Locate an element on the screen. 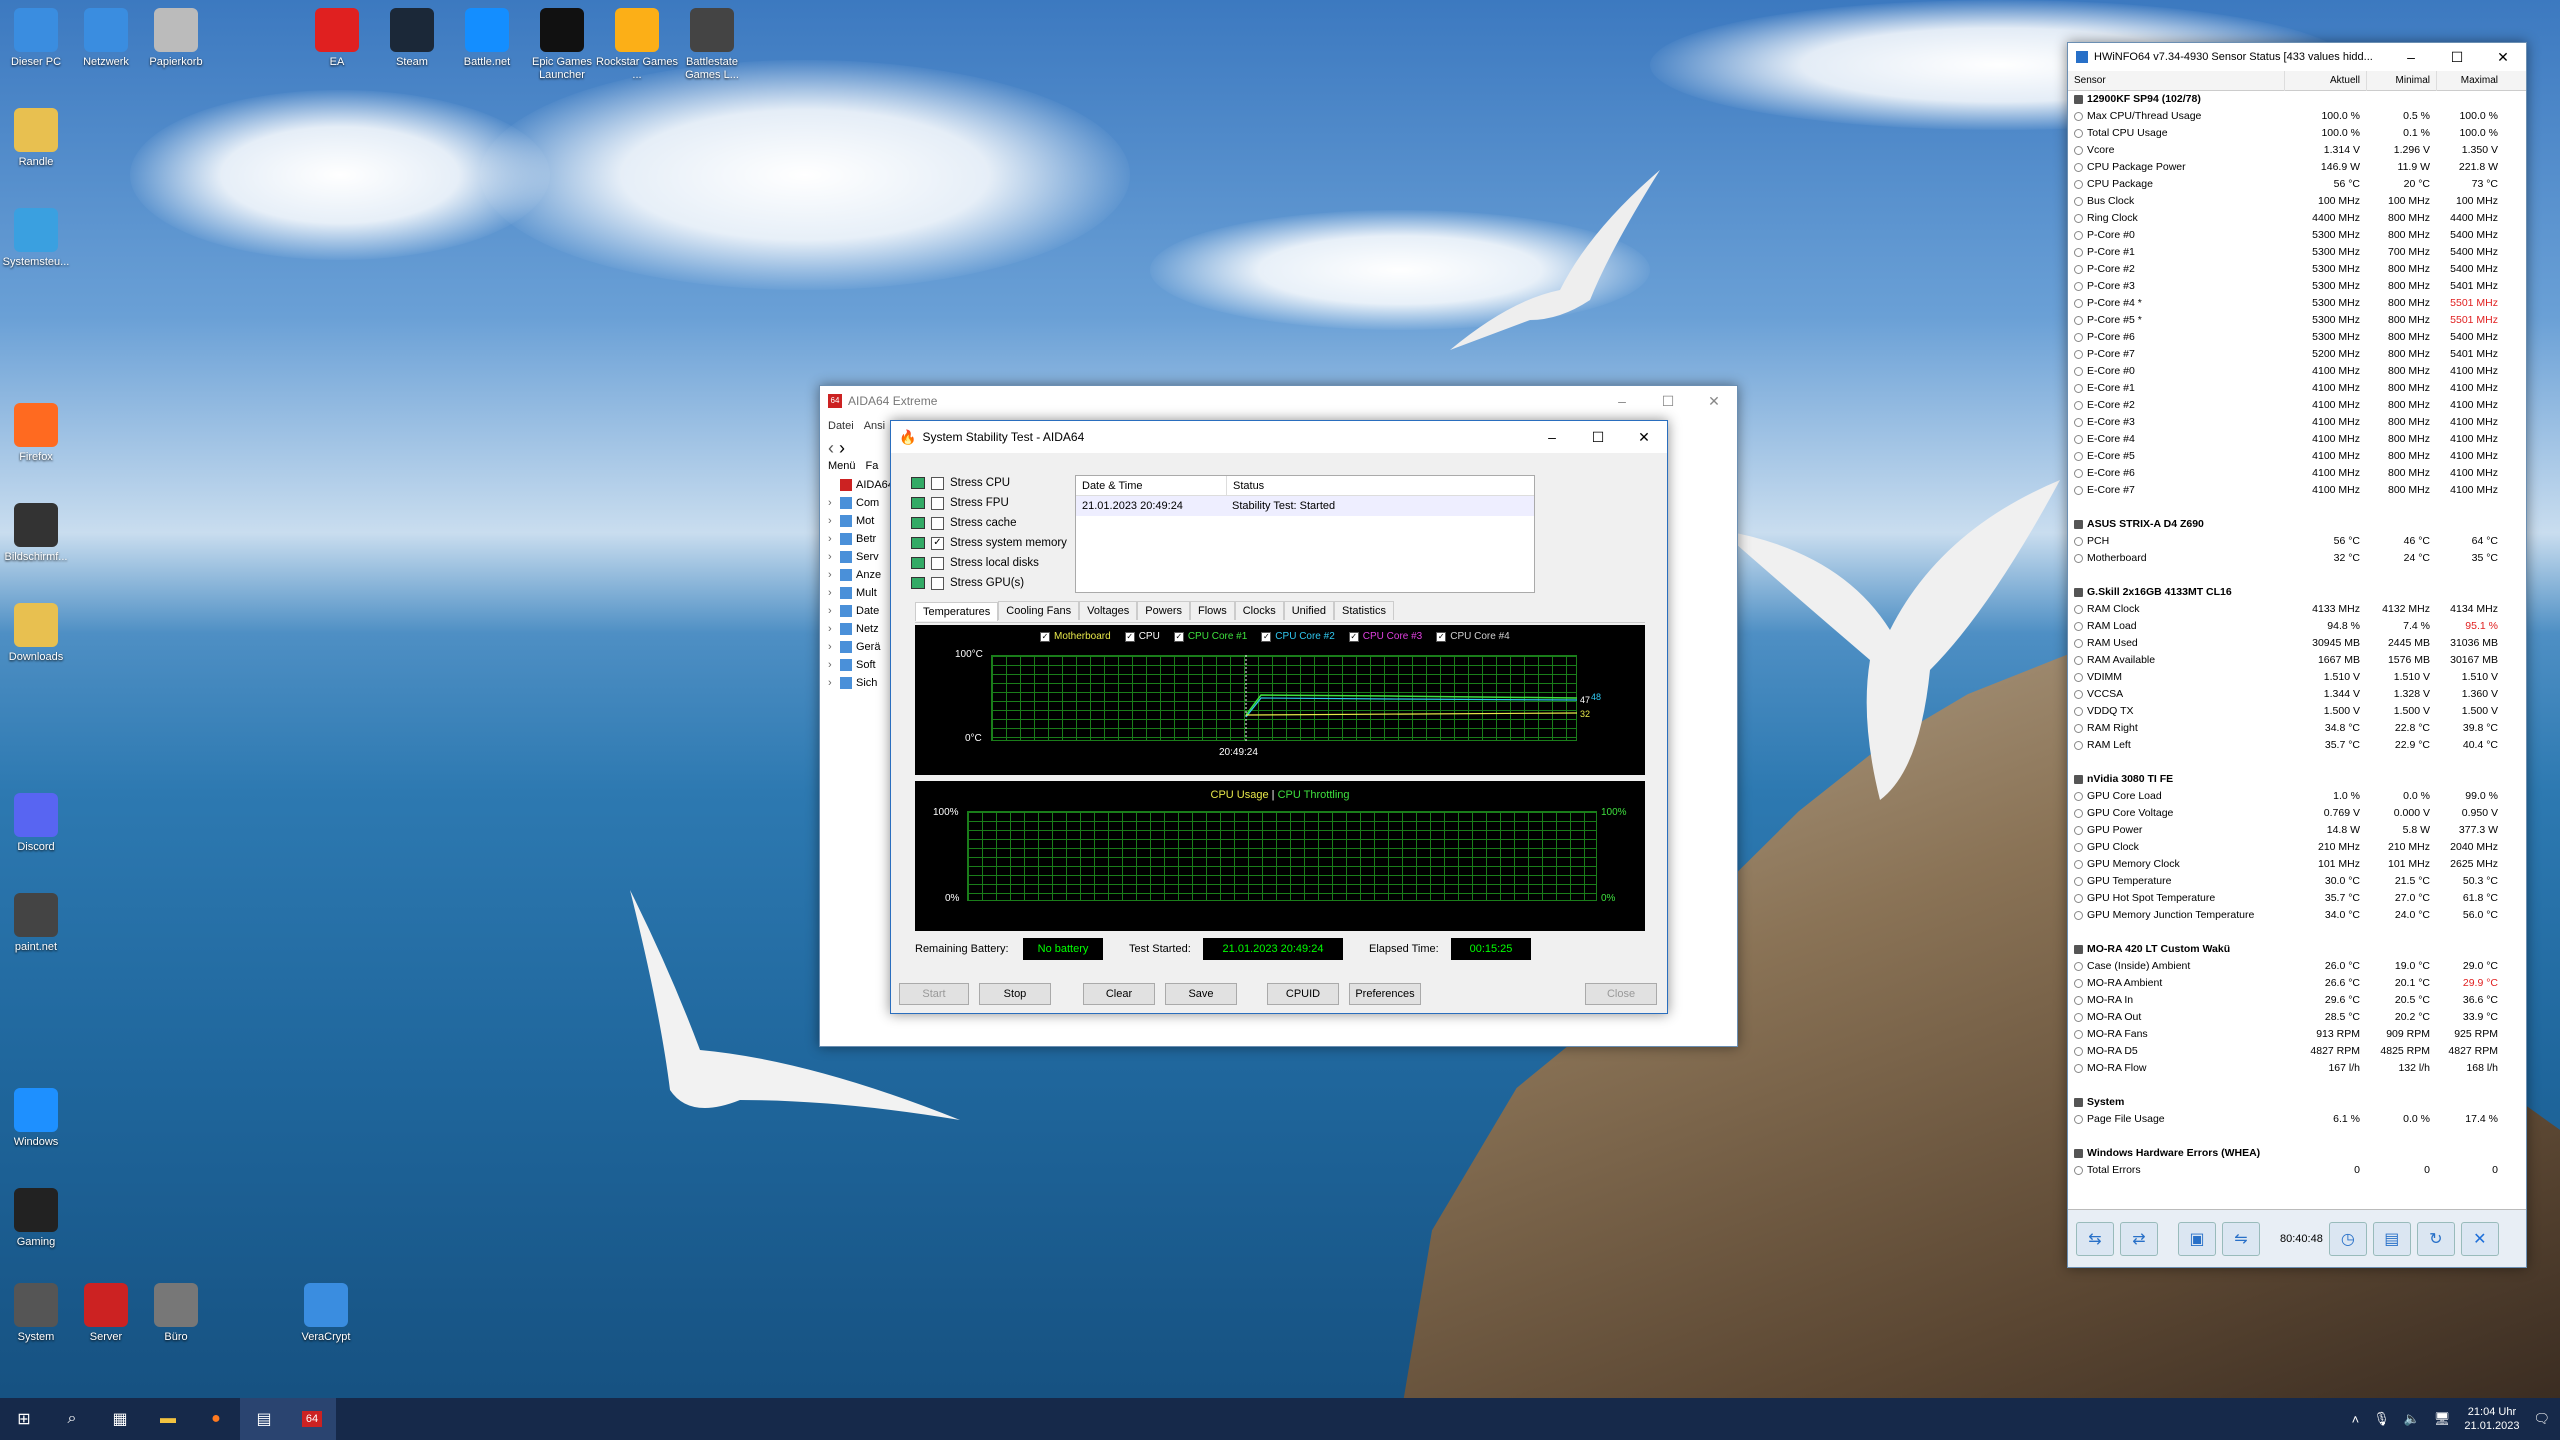  desktop-icon: Büro is located at coordinates (176, 1313).